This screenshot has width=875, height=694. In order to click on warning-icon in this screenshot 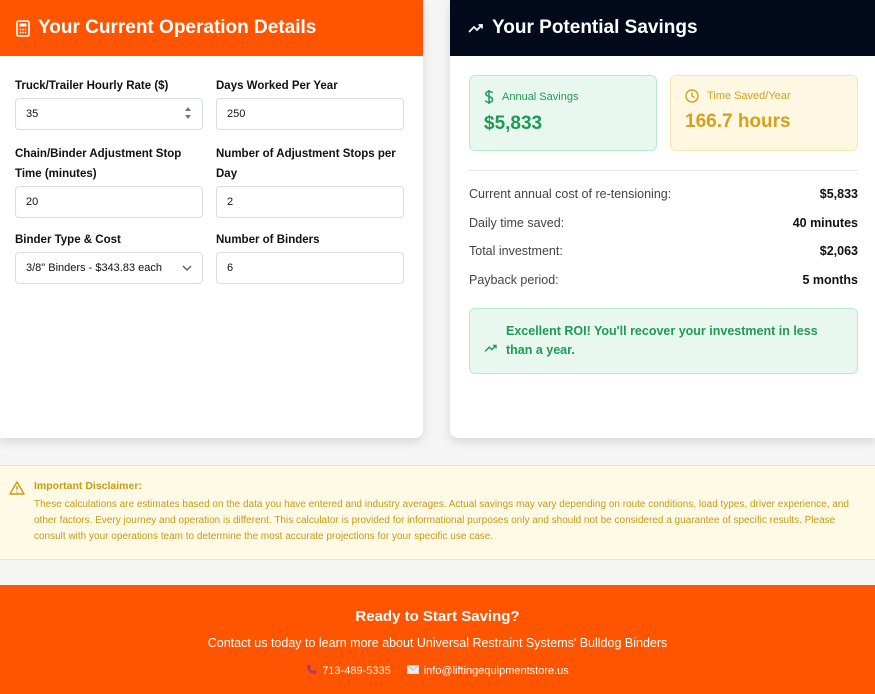, I will do `click(17, 490)`.